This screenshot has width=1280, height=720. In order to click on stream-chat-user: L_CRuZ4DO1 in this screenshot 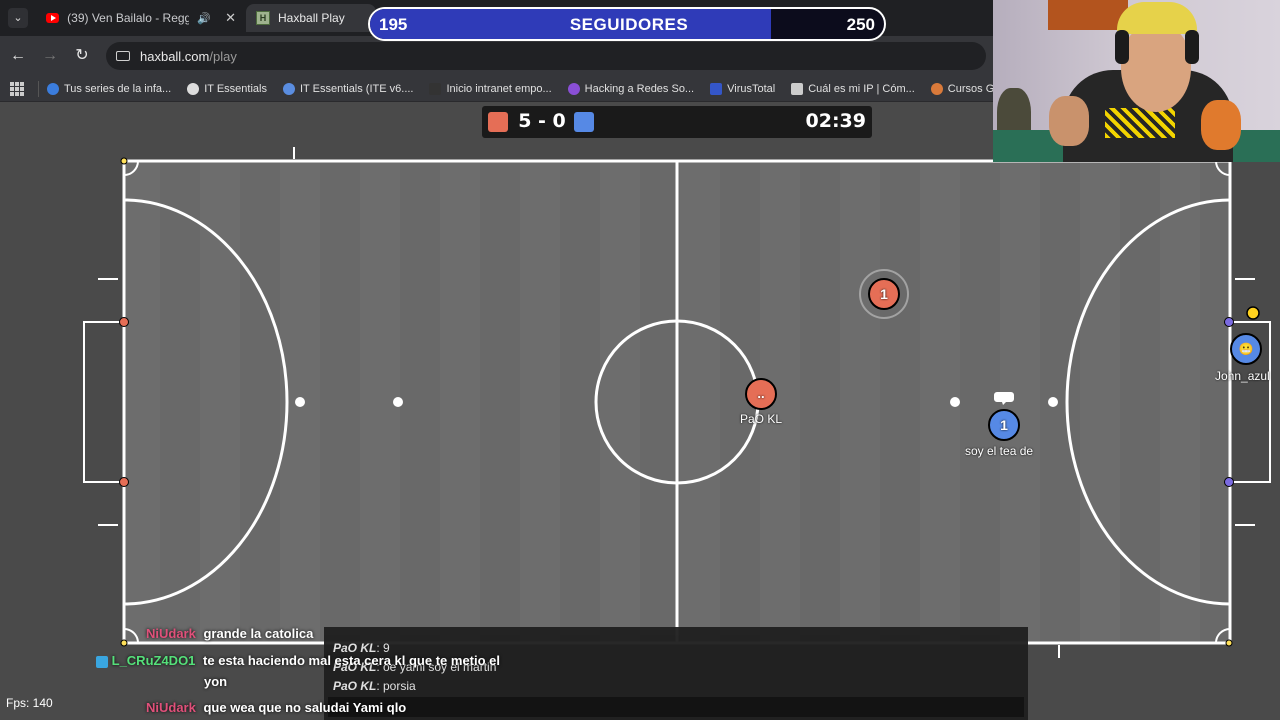, I will do `click(153, 660)`.